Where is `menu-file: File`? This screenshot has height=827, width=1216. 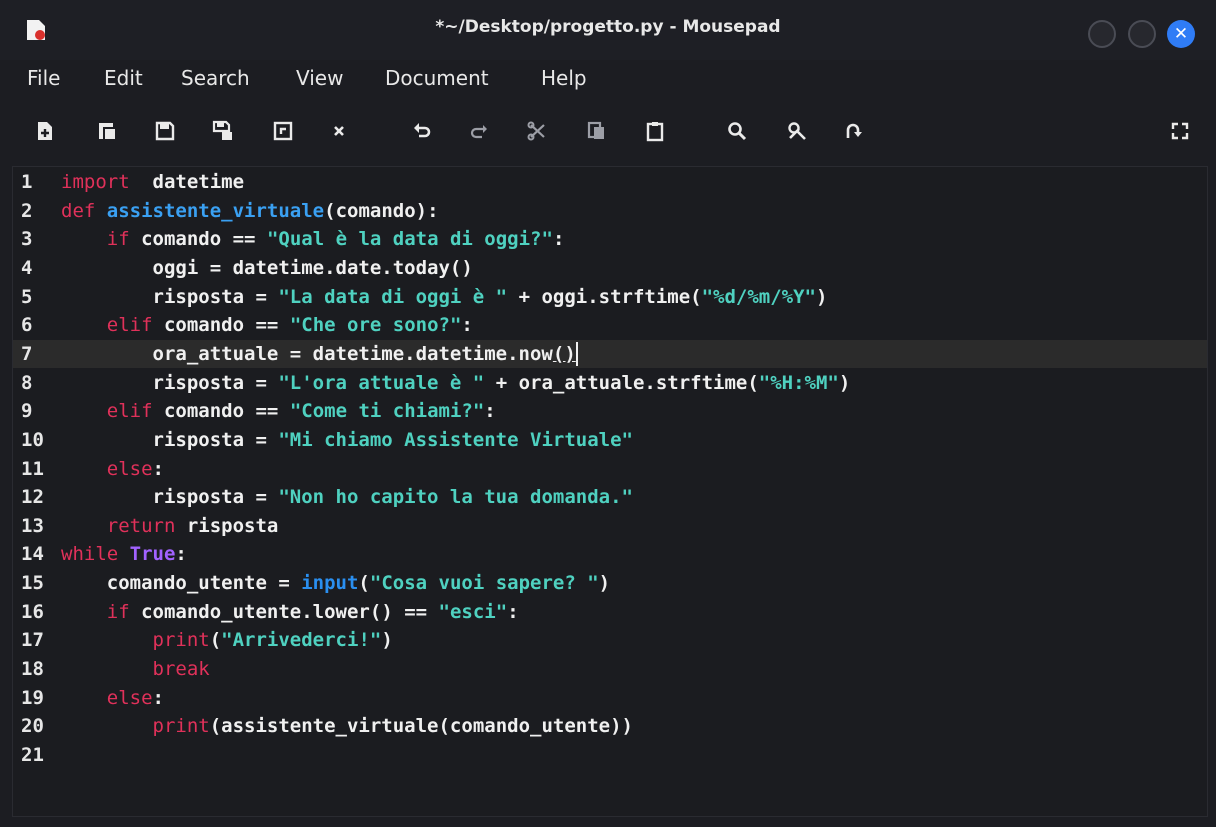 menu-file: File is located at coordinates (43, 78).